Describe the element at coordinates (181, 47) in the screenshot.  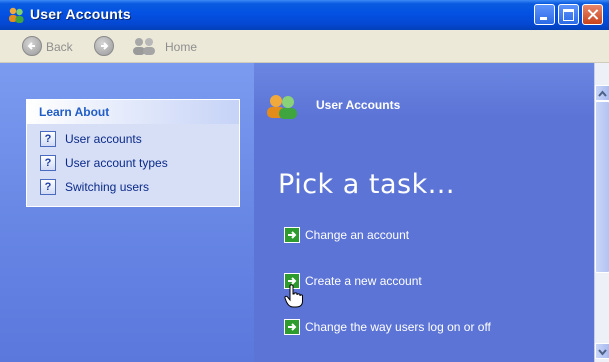
I see `home-button-label: Home` at that location.